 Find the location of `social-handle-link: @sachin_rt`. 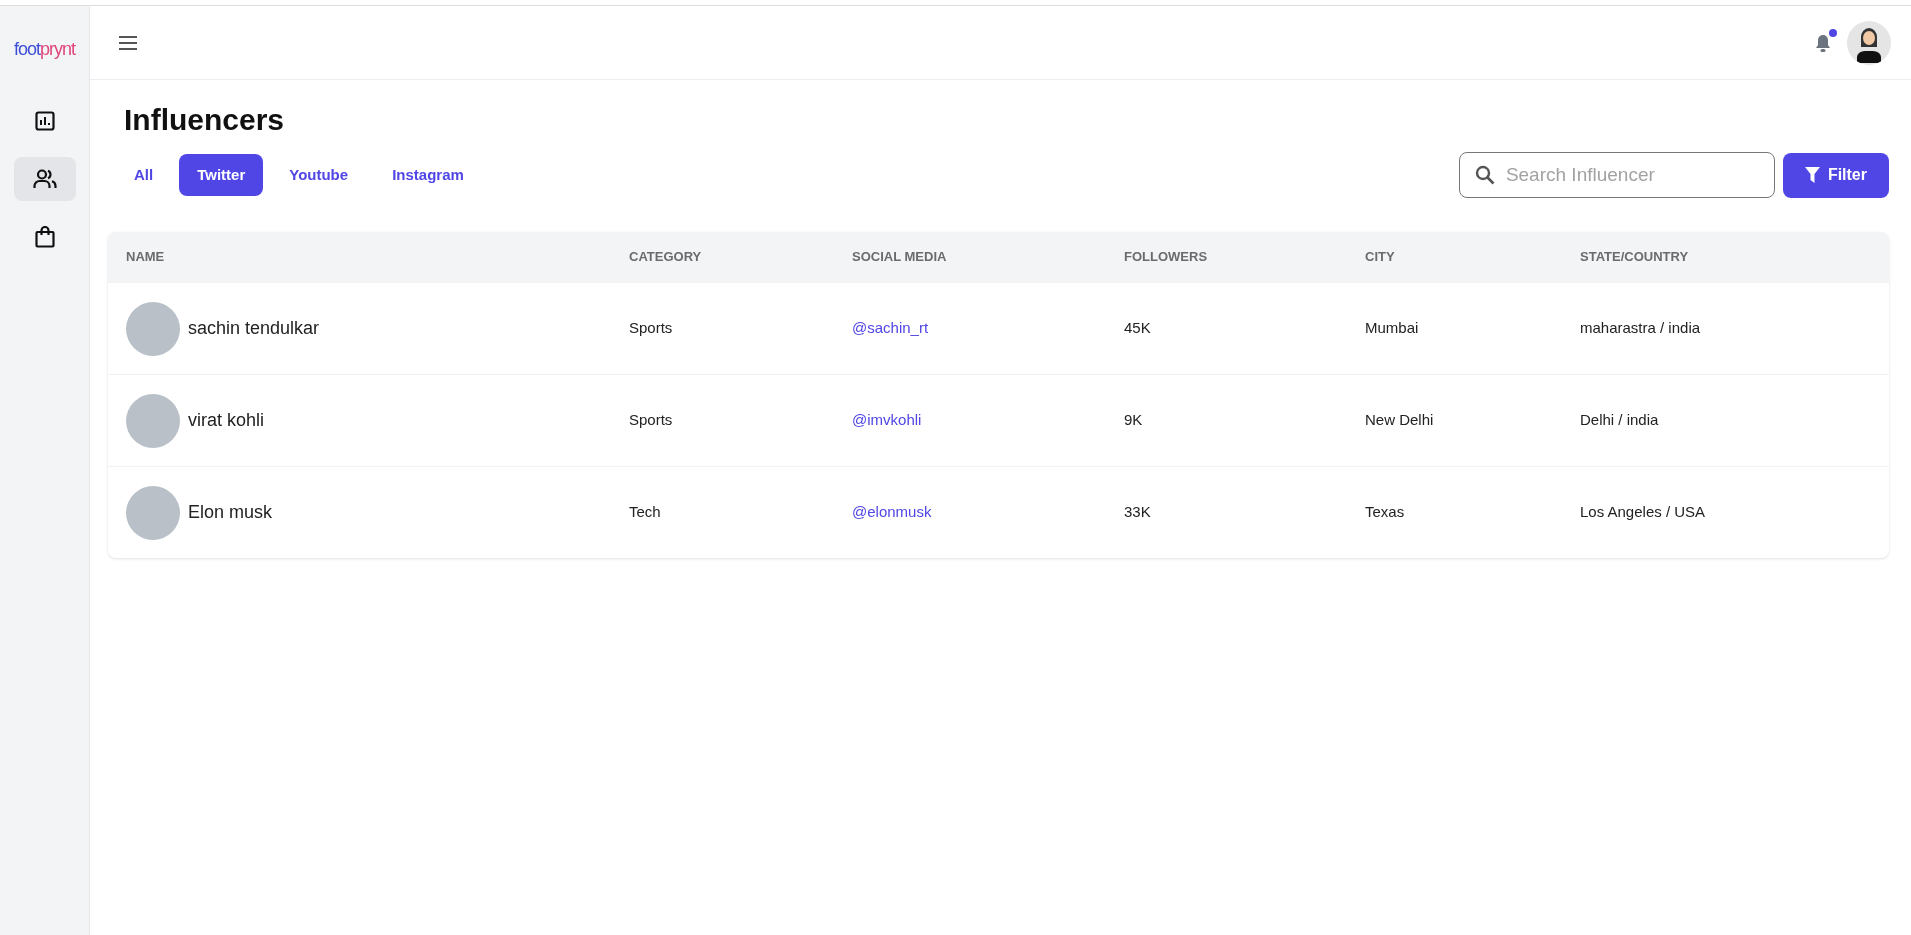

social-handle-link: @sachin_rt is located at coordinates (890, 328).